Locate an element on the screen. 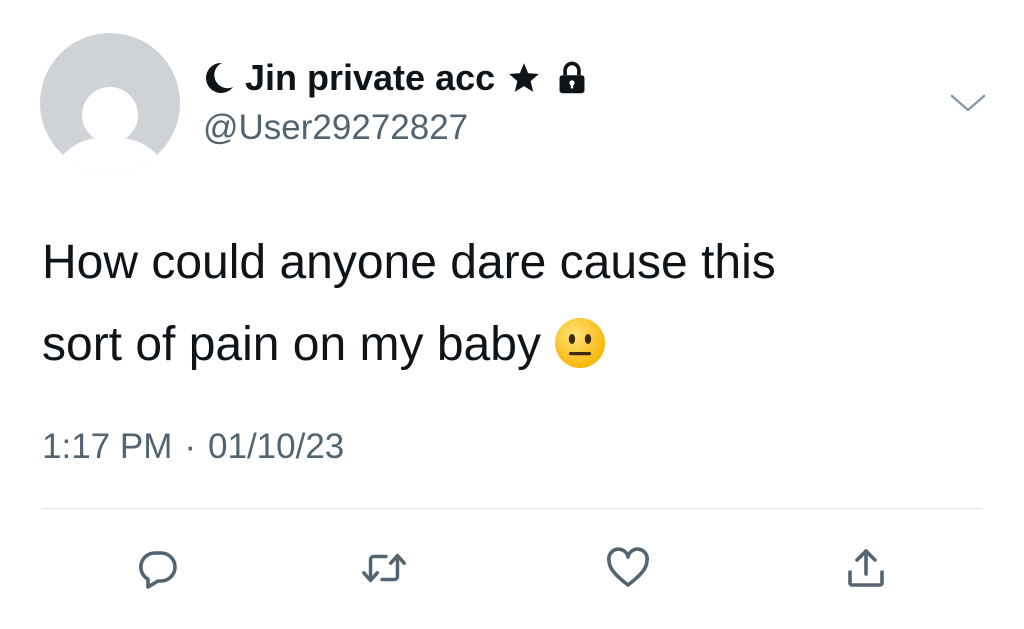 This screenshot has height=629, width=1024. display-name: Jin private acc is located at coordinates (370, 77).